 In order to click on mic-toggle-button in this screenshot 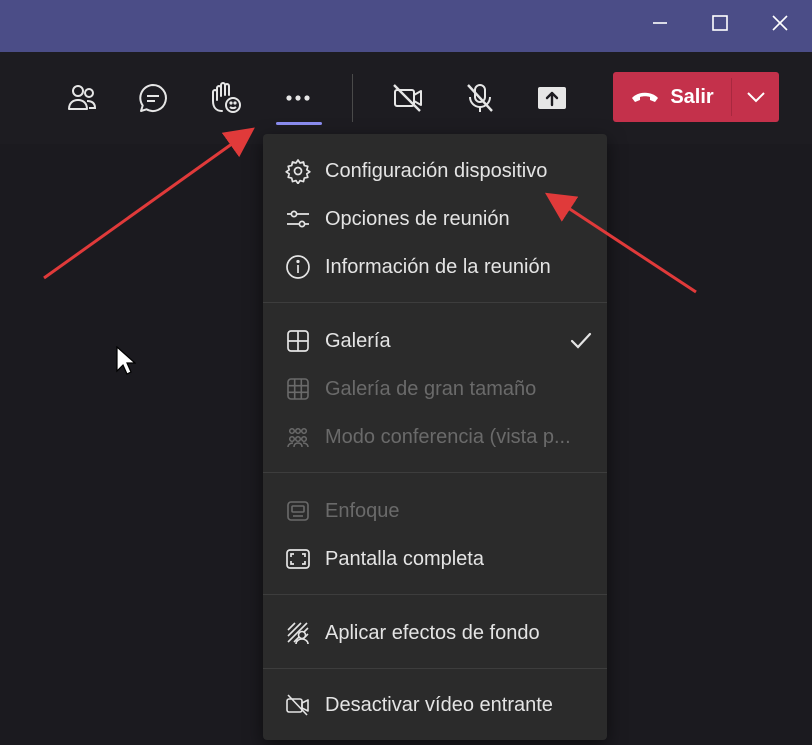, I will do `click(480, 98)`.